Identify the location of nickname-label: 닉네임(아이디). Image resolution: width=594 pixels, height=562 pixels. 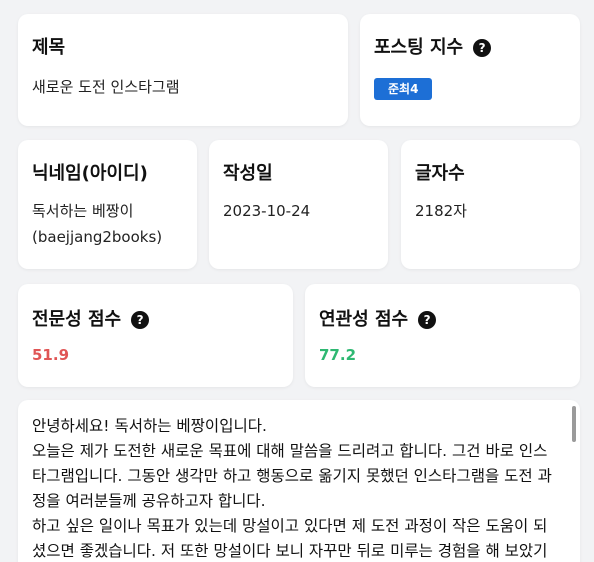
(90, 173).